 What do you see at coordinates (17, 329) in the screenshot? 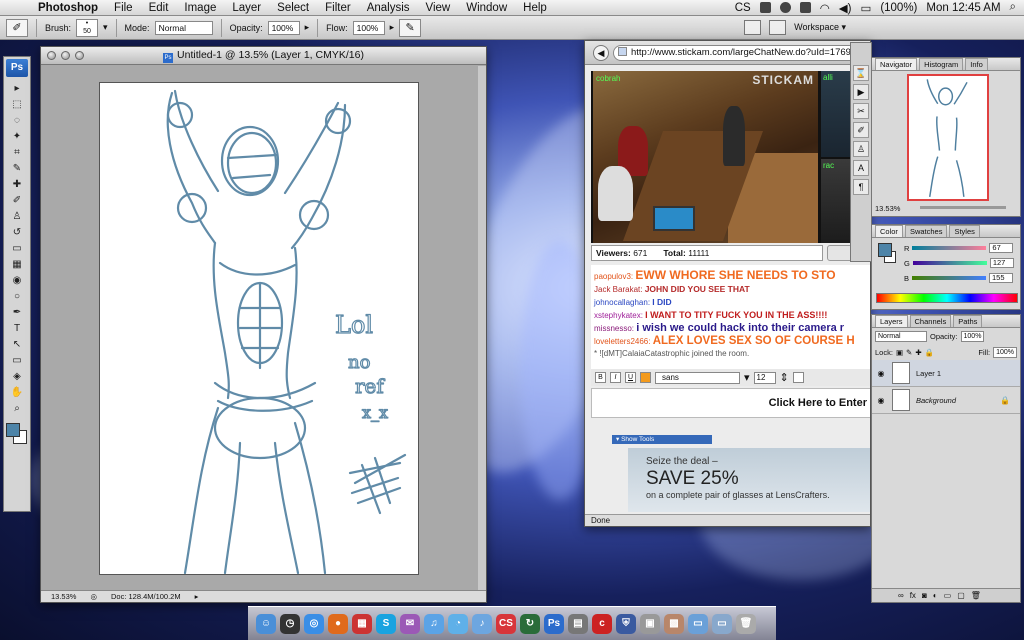
I see `type-icon: T` at bounding box center [17, 329].